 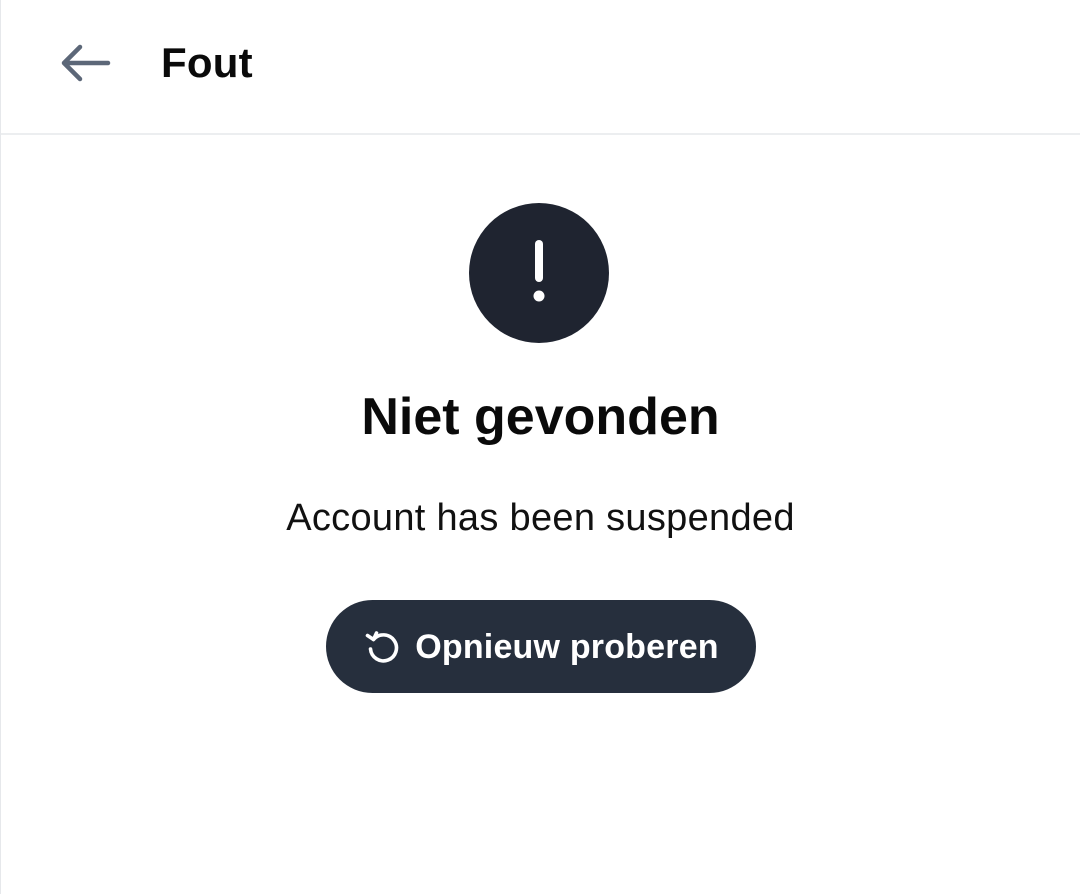 What do you see at coordinates (540, 518) in the screenshot?
I see `error-message: Account has been suspended` at bounding box center [540, 518].